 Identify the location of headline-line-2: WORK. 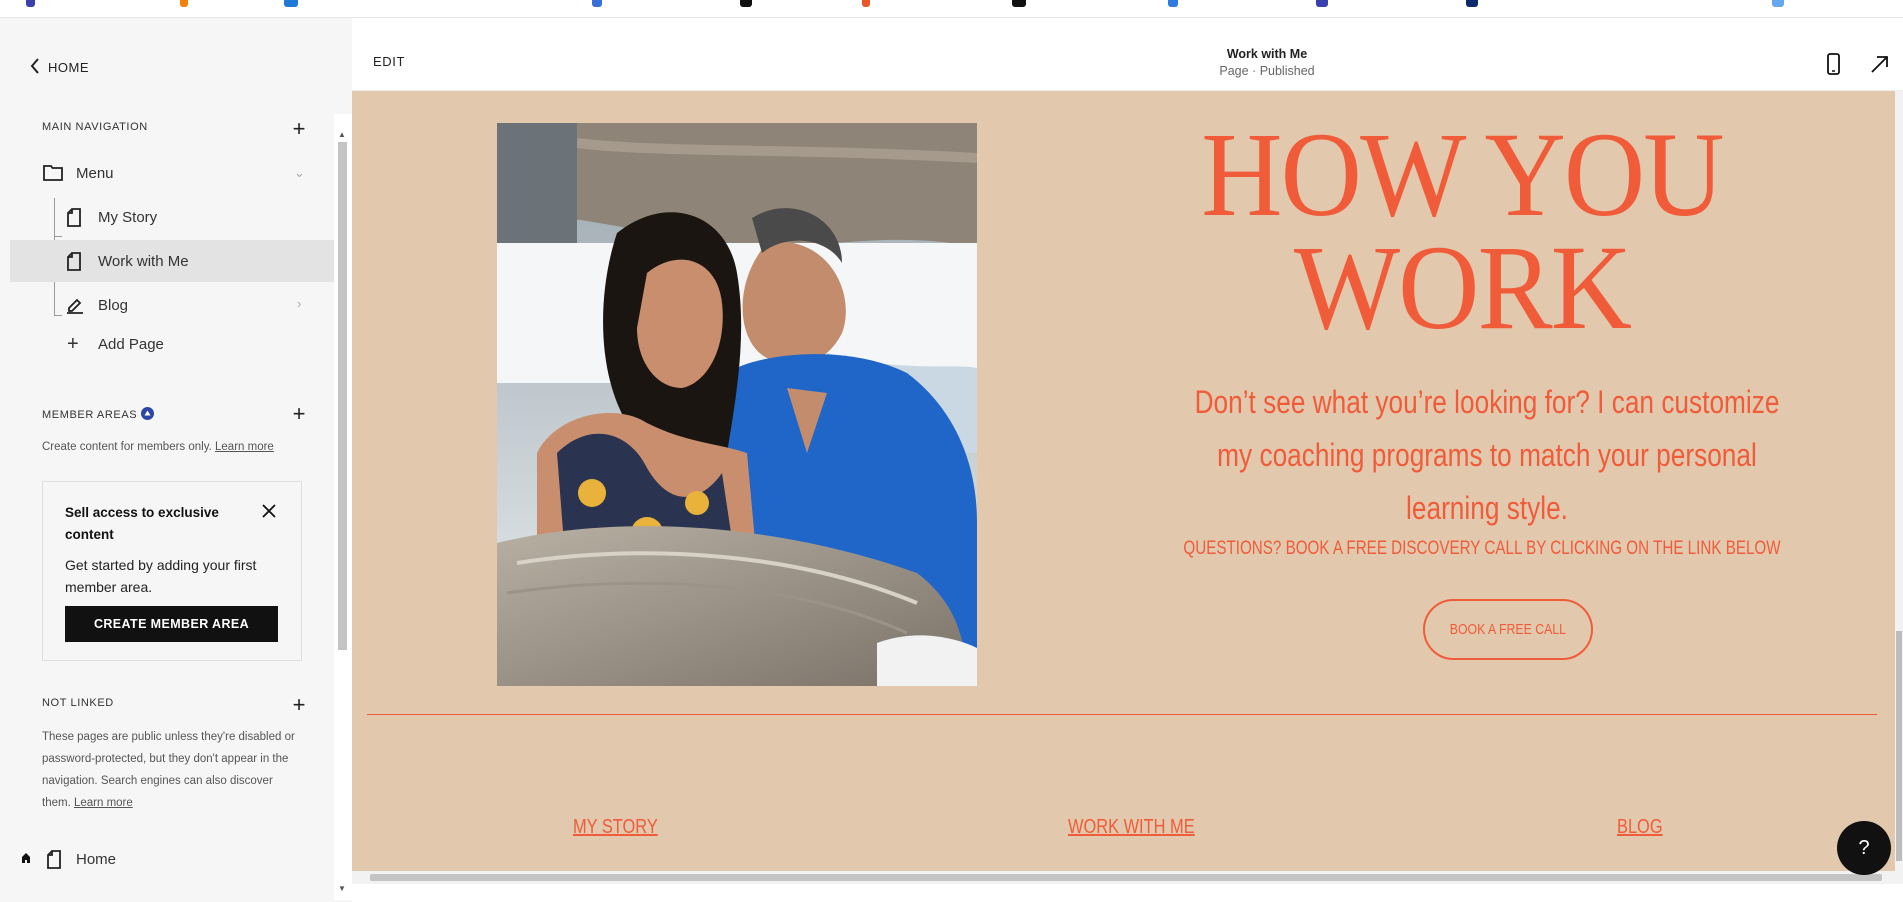
(1462, 288).